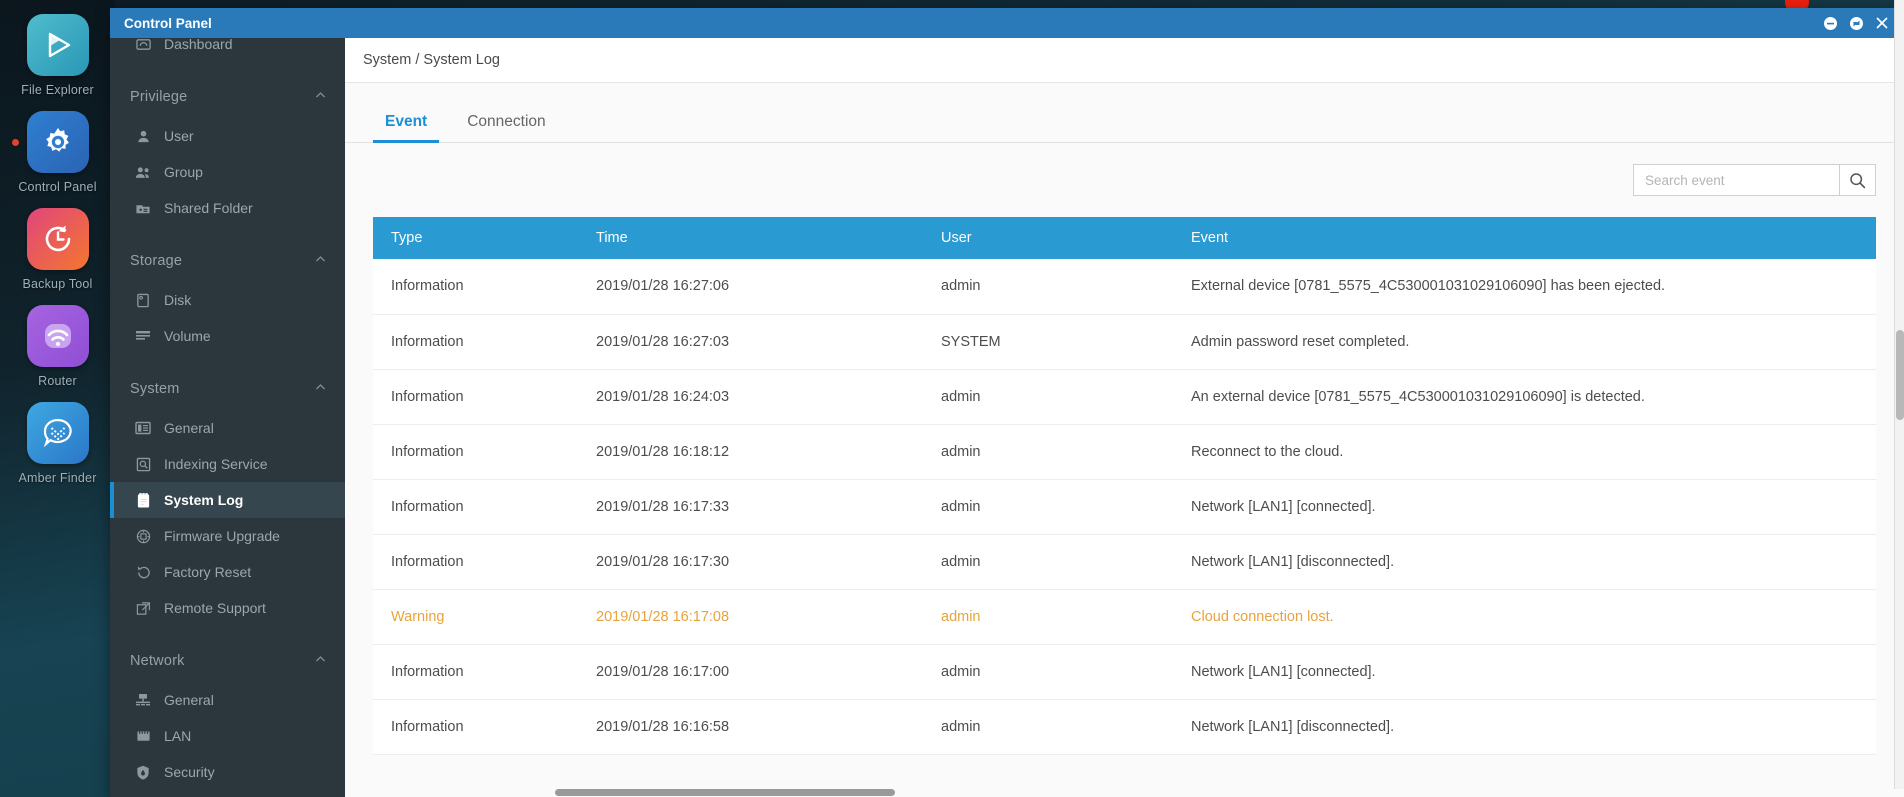 Image resolution: width=1904 pixels, height=797 pixels. What do you see at coordinates (57, 381) in the screenshot?
I see `dock-label: Router` at bounding box center [57, 381].